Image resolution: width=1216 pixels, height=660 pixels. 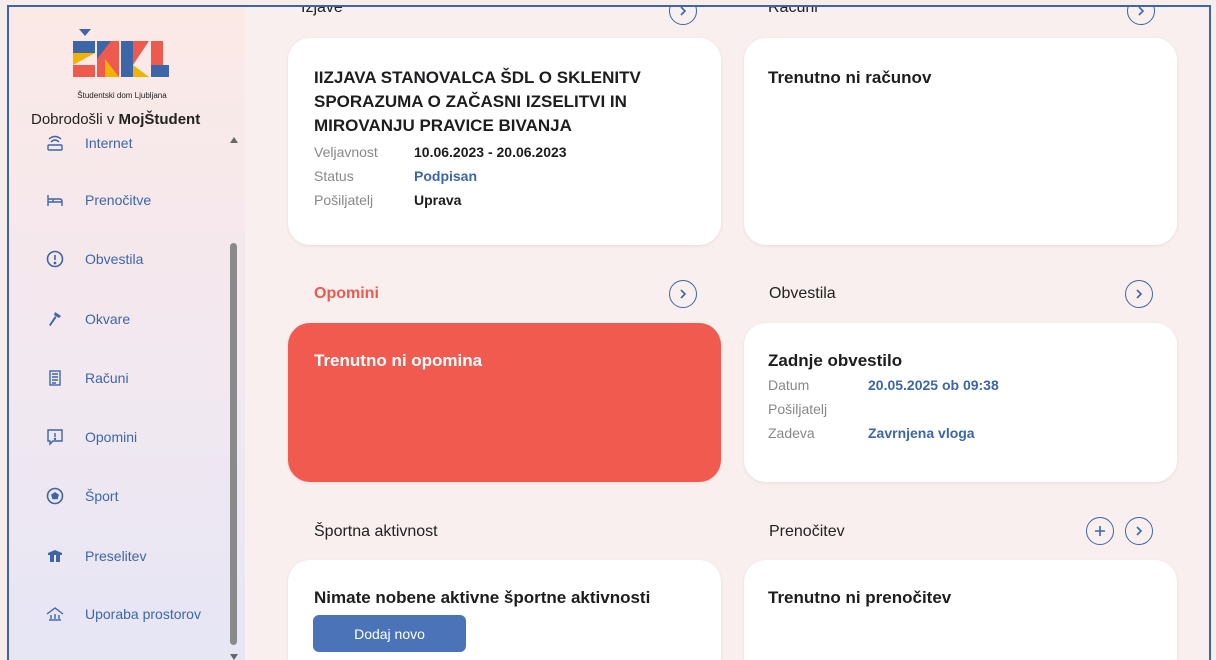 I want to click on obvestila-open-button, so click(x=1139, y=294).